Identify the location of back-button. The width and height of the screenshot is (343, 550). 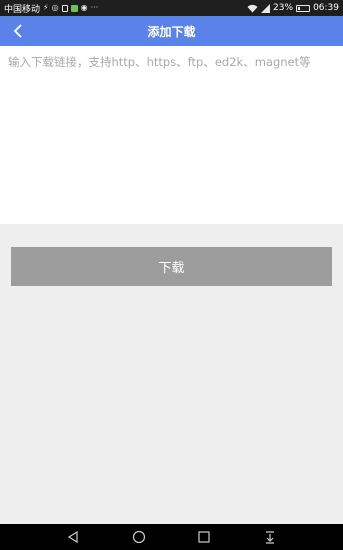
(18, 31).